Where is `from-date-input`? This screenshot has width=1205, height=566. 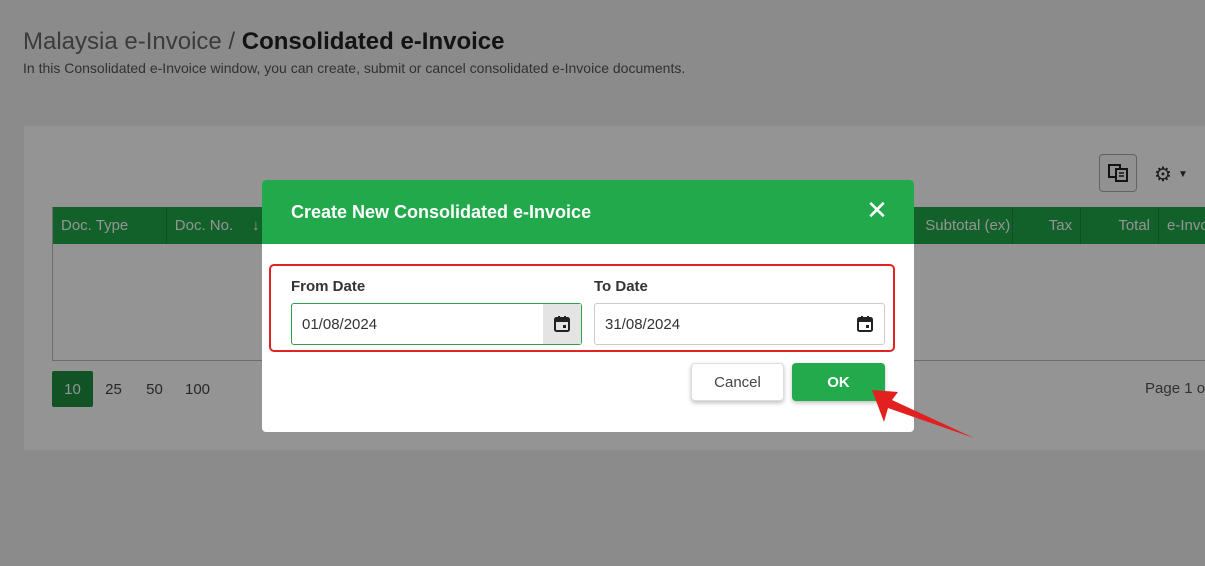
from-date-input is located at coordinates (422, 324).